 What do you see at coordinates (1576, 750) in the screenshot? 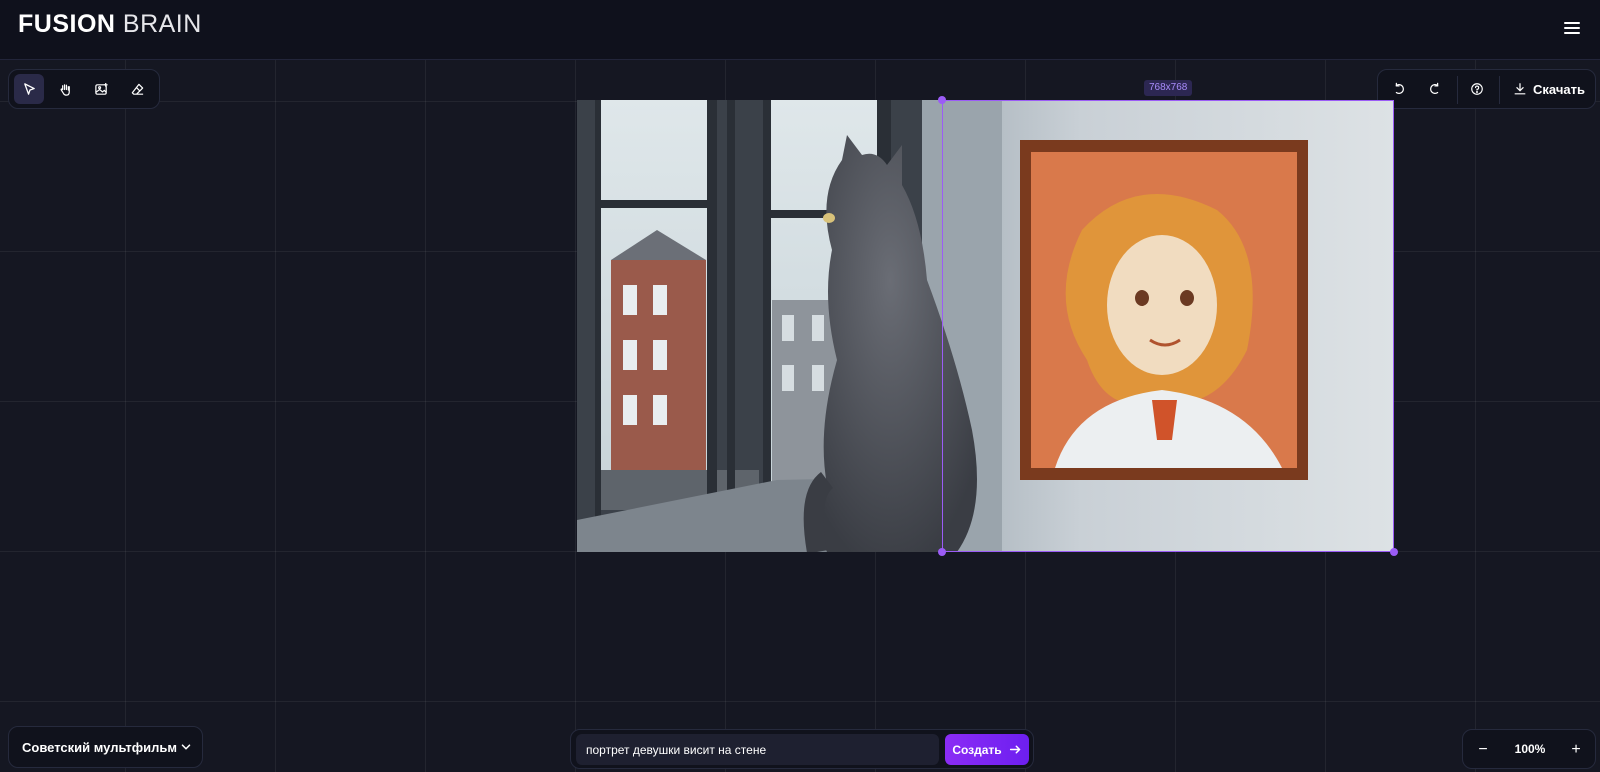
I see `zoom-in-button: +` at bounding box center [1576, 750].